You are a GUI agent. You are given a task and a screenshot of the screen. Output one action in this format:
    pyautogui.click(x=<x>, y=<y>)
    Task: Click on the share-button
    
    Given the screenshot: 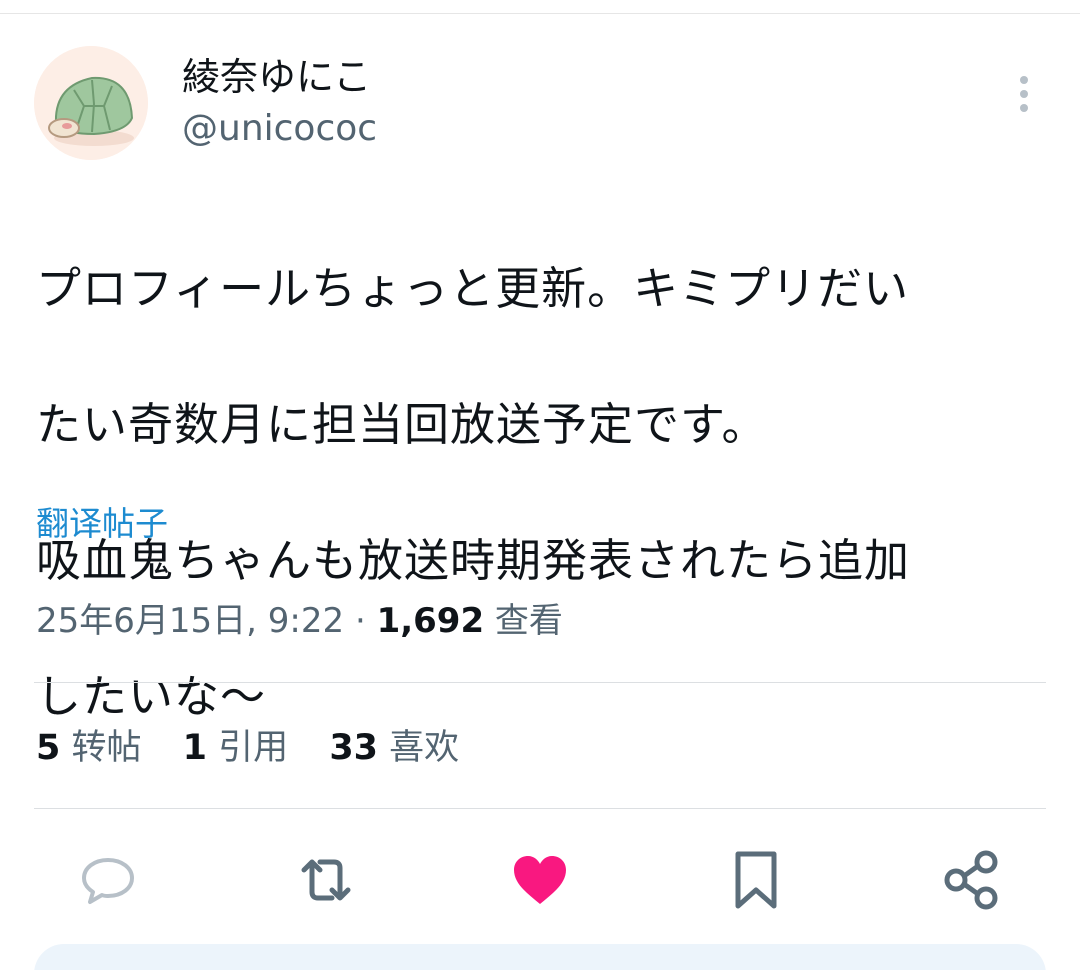 What is the action you would take?
    pyautogui.click(x=972, y=880)
    